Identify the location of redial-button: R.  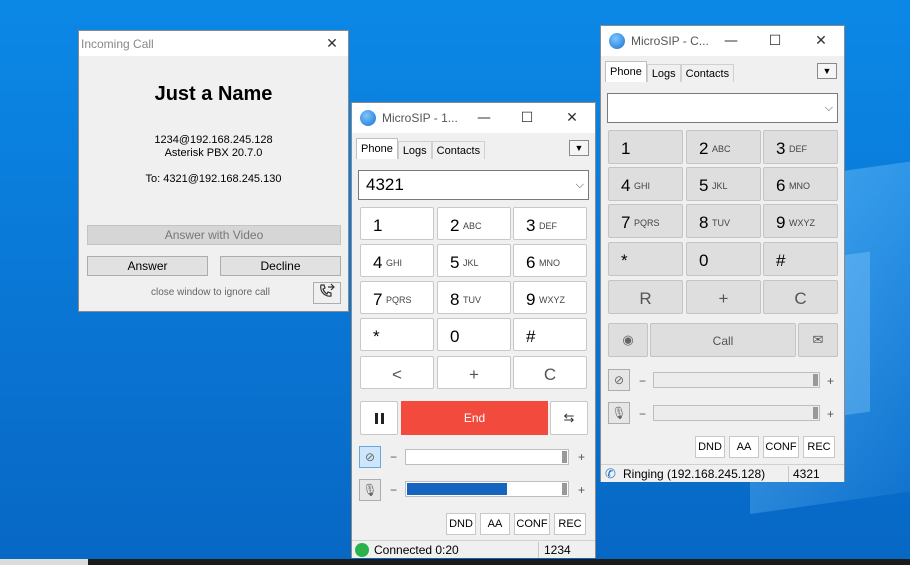
(645, 297).